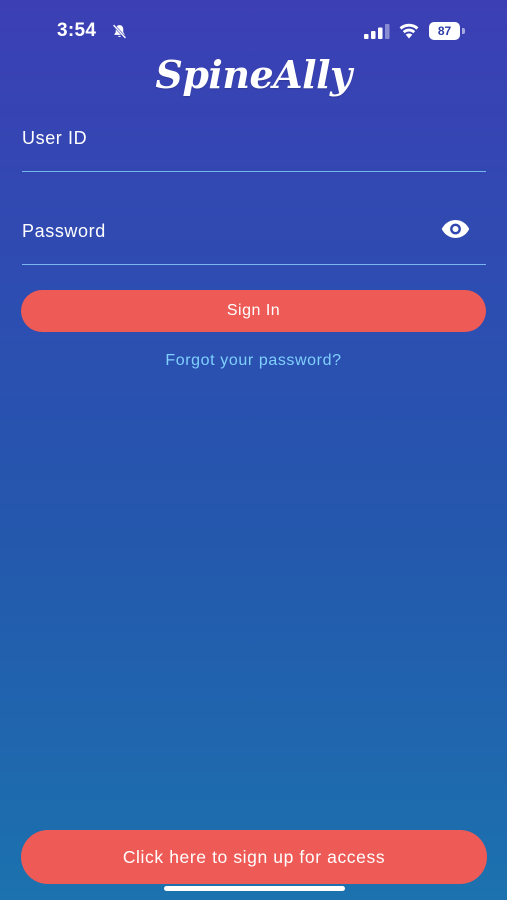  I want to click on battery-level: 87, so click(444, 31).